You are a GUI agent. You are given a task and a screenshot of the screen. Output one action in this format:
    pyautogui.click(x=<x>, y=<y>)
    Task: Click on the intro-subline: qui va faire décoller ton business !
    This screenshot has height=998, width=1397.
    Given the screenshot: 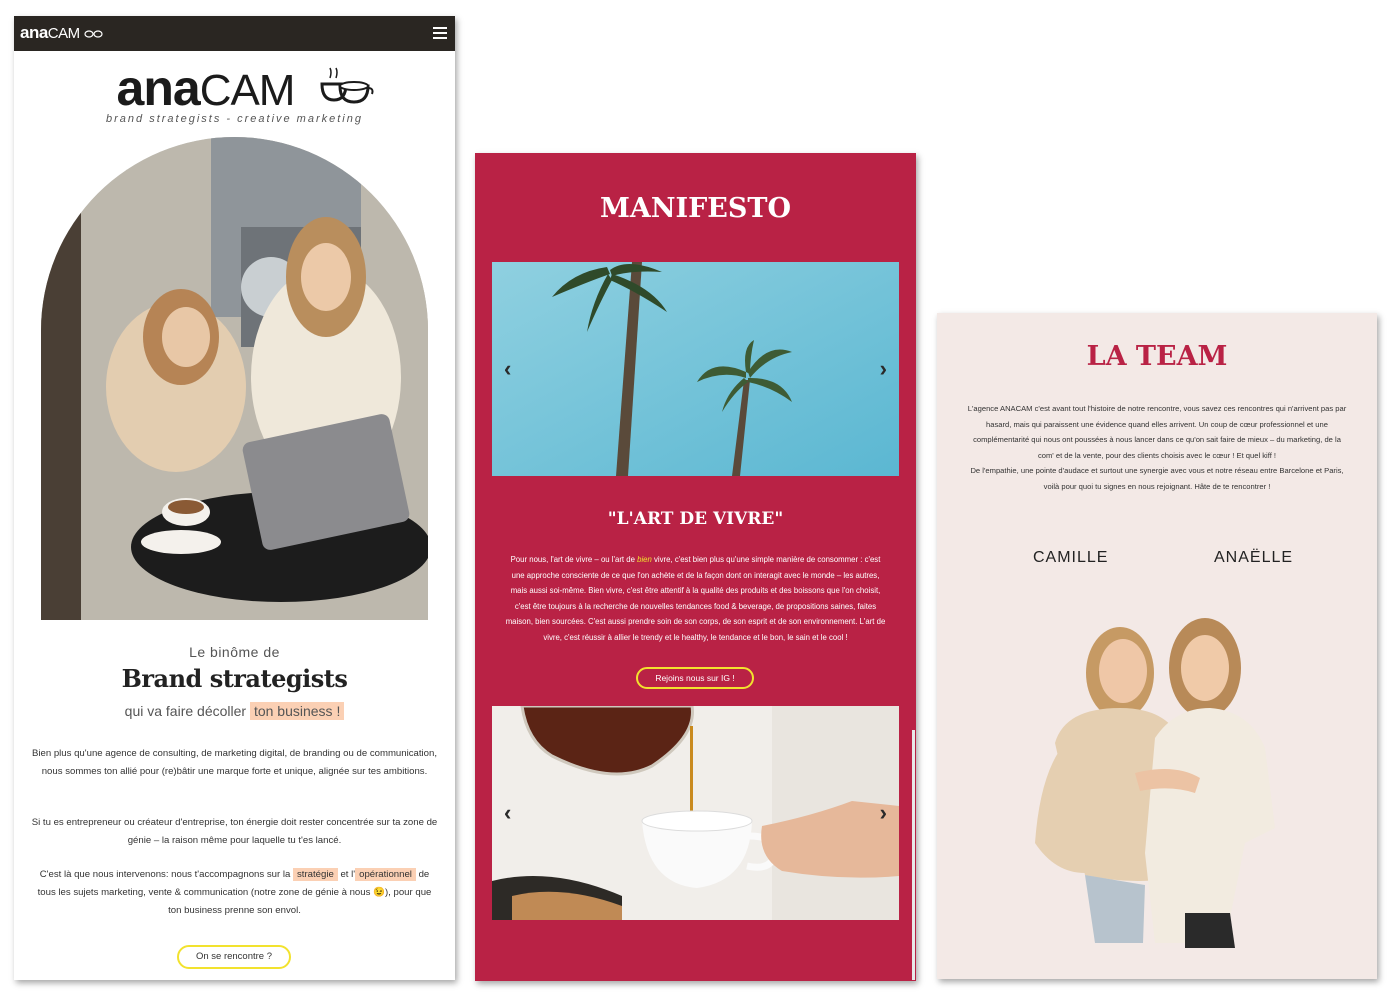 What is the action you would take?
    pyautogui.click(x=234, y=711)
    